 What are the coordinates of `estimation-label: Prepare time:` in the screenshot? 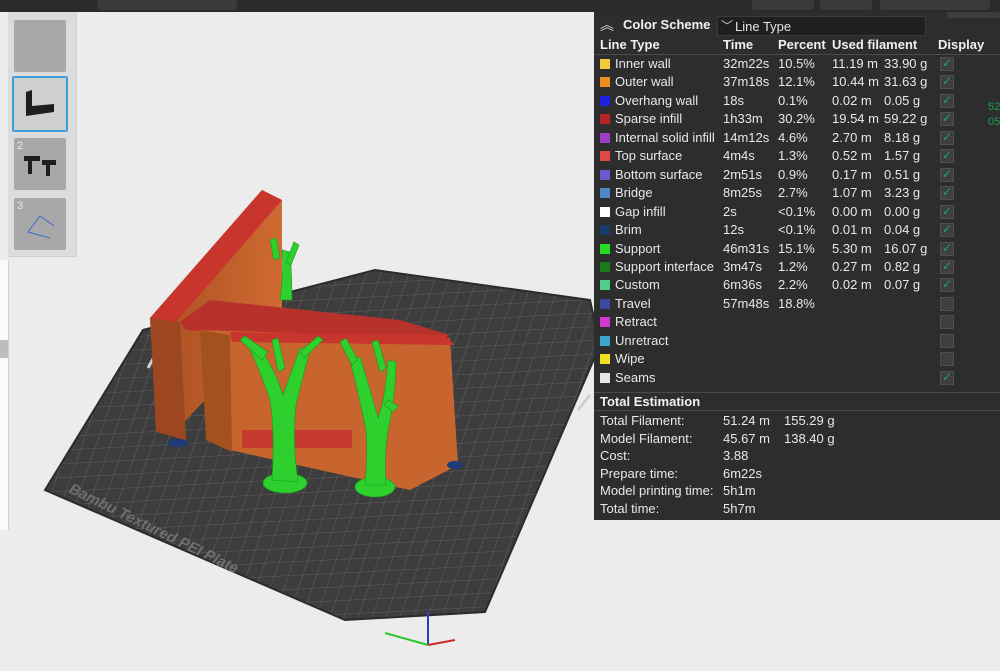 It's located at (639, 473).